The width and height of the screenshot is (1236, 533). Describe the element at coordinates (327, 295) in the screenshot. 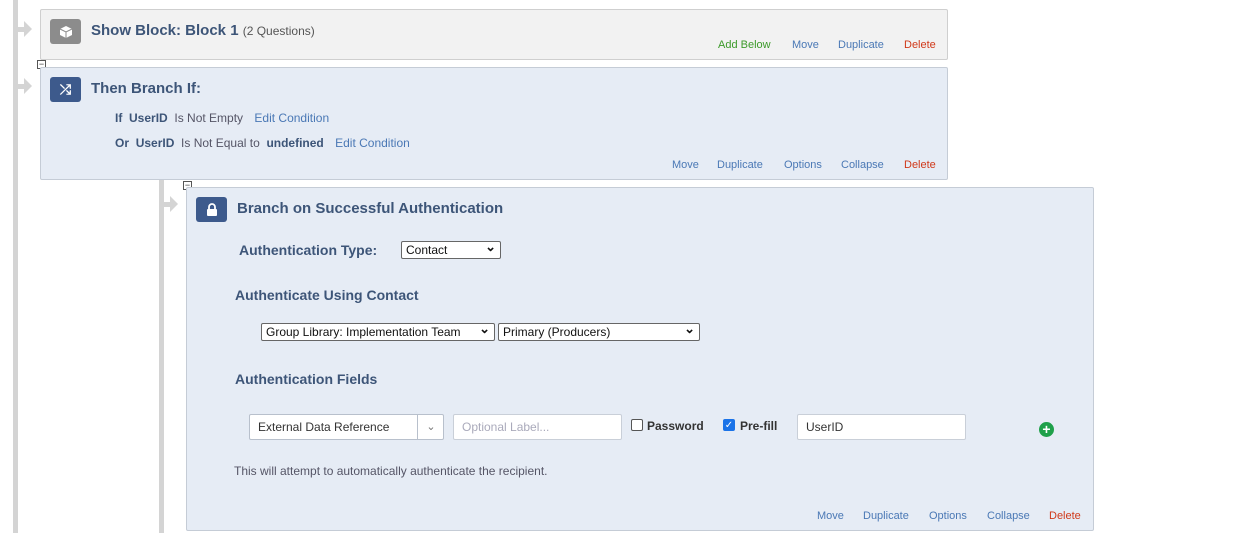

I see `auth-using-heading: Authenticate Using Contact` at that location.